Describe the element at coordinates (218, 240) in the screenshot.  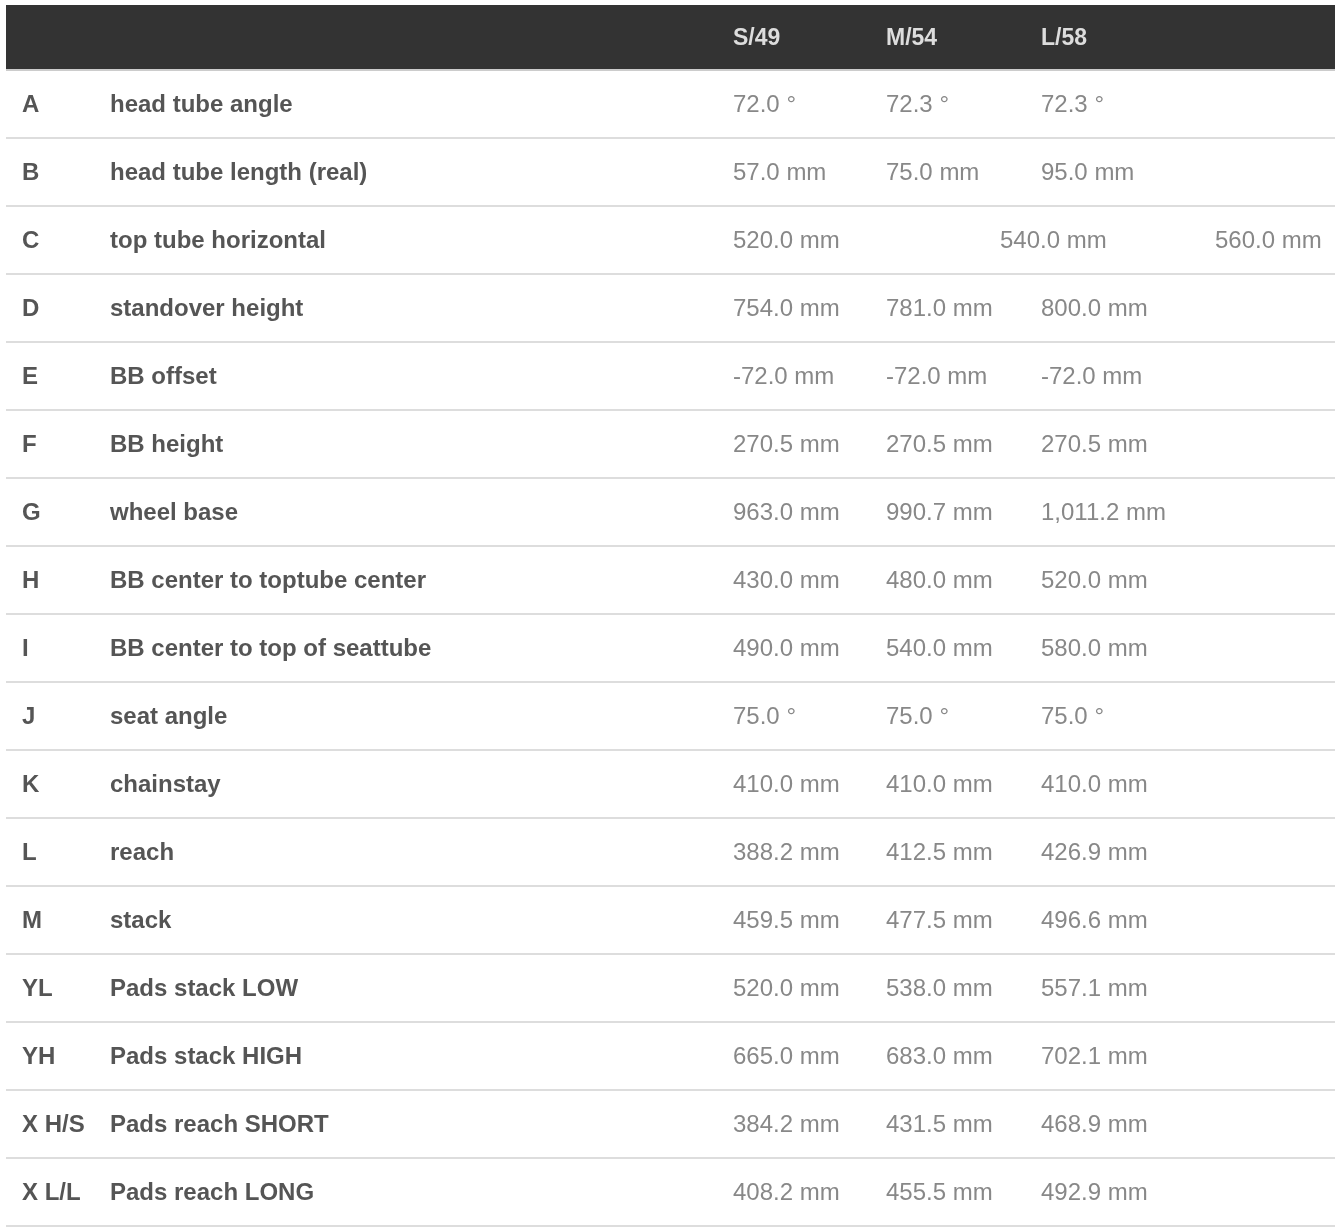
I see `row-label: top tube horizontal` at that location.